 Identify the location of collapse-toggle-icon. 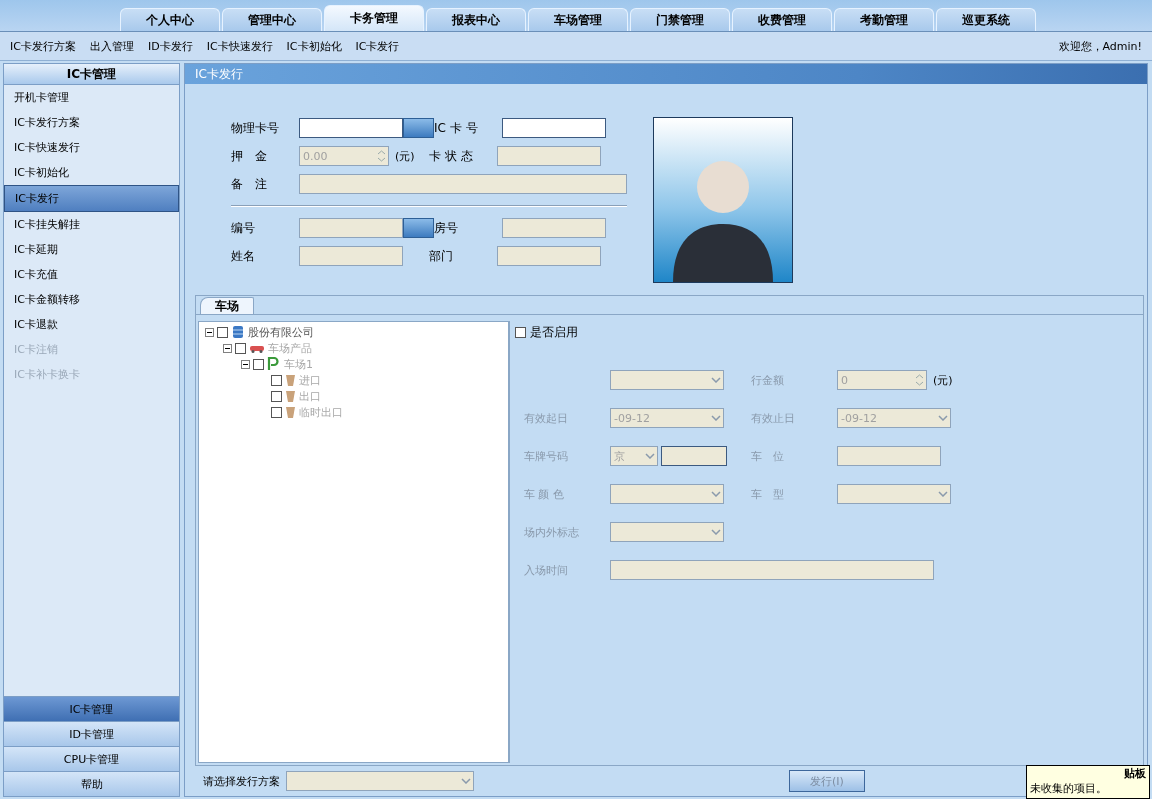
(209, 332).